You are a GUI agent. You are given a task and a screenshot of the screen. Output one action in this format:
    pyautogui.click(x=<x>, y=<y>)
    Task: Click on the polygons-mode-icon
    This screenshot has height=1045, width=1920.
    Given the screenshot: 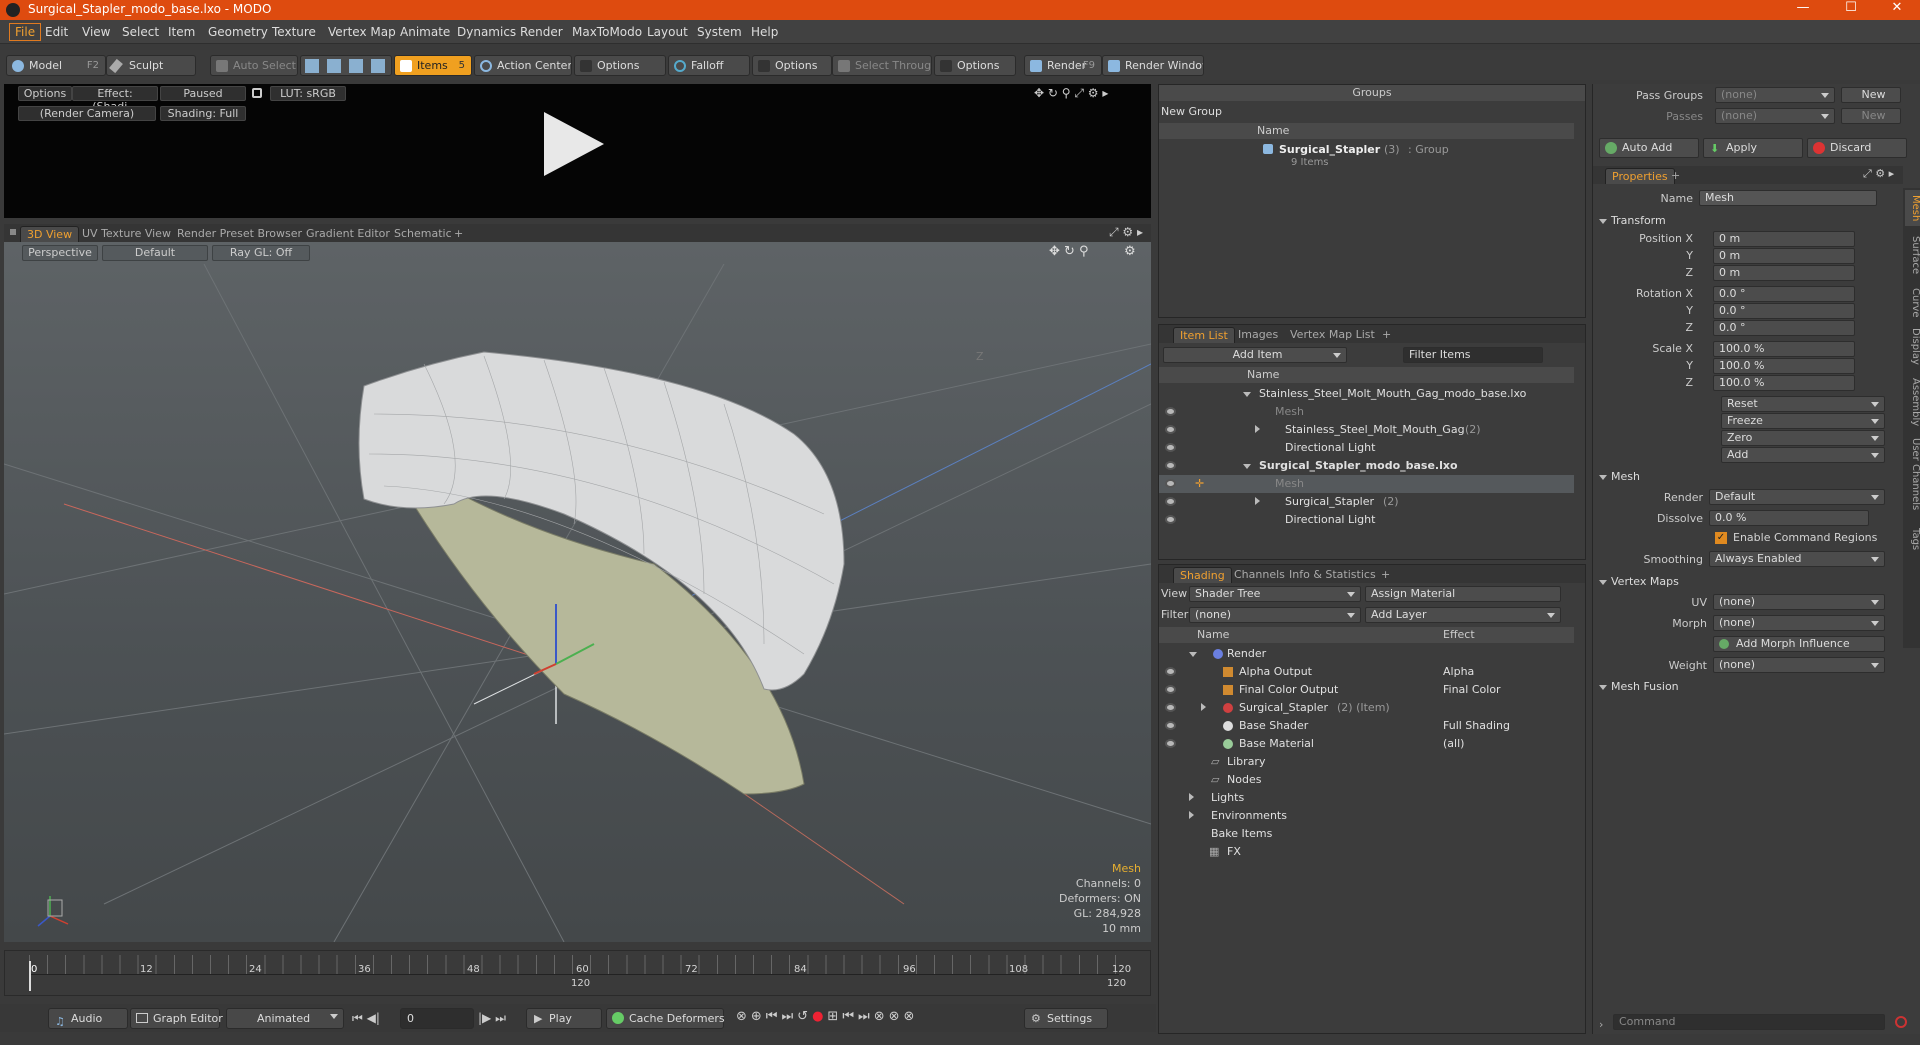 What is the action you would take?
    pyautogui.click(x=356, y=66)
    